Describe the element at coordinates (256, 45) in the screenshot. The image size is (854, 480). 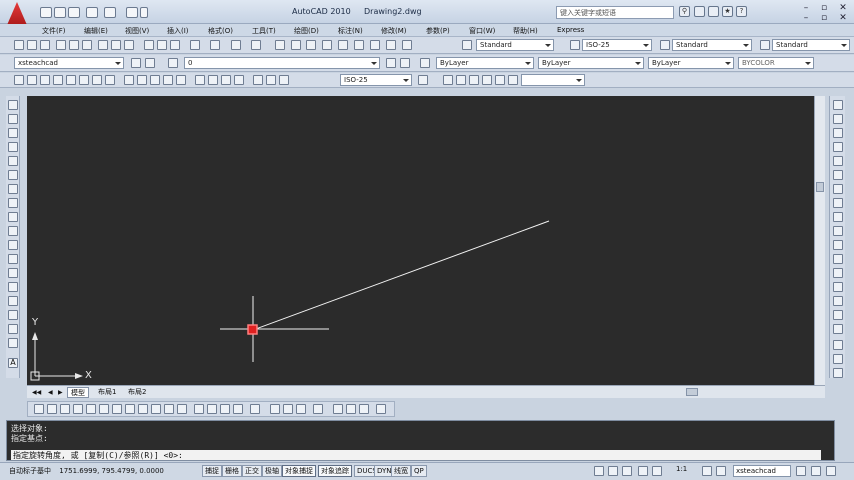
I see `zoom-realtime-icon` at that location.